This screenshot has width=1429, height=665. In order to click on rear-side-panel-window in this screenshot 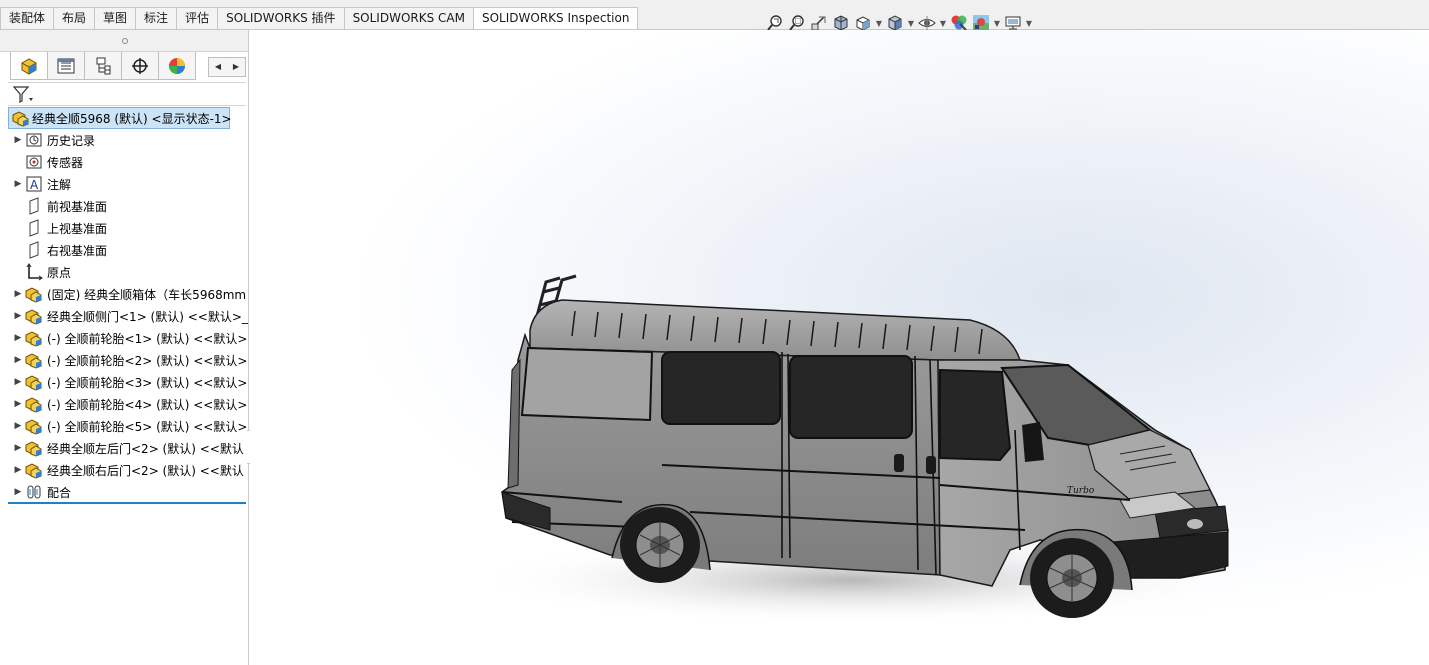, I will do `click(587, 384)`.